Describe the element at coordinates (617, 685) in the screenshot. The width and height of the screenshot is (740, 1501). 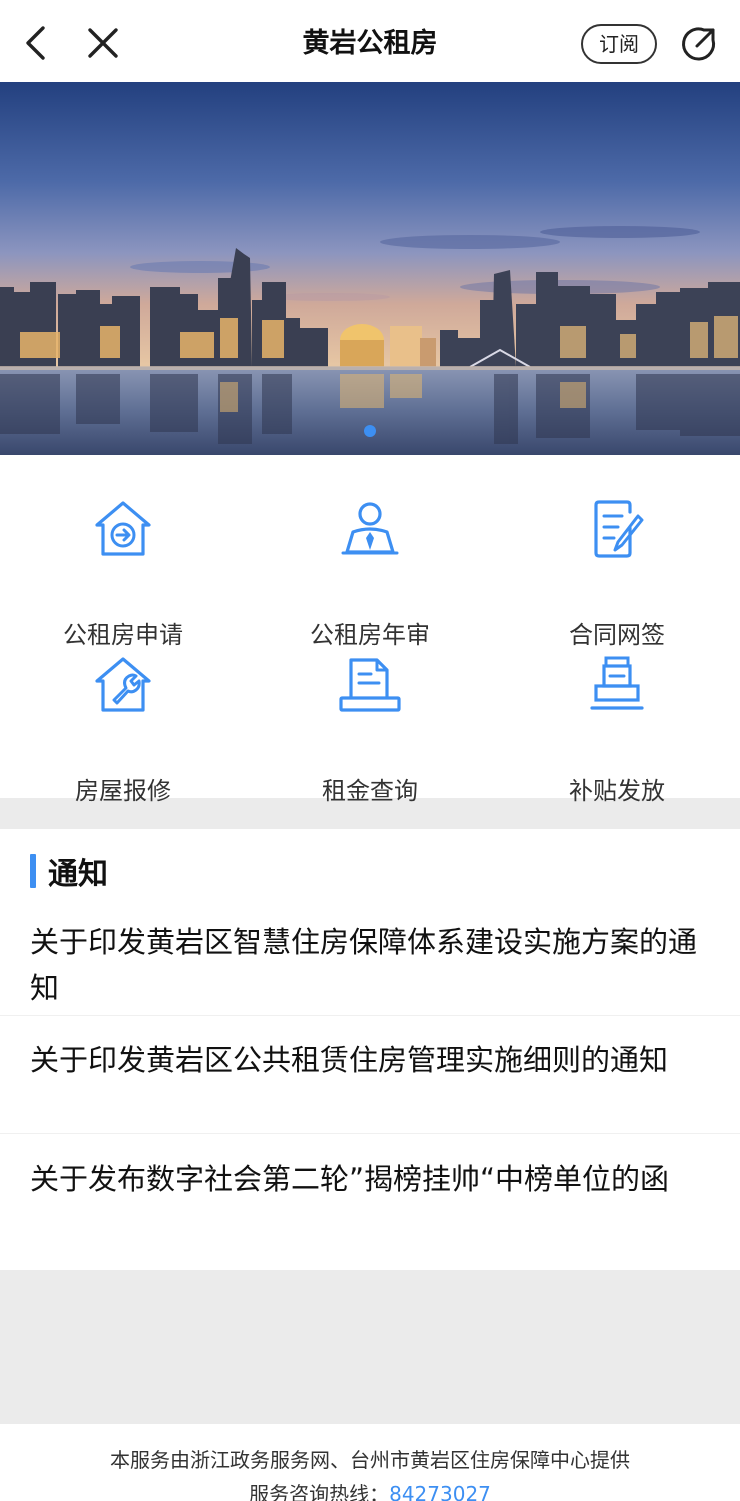
I see `stamp-icon` at that location.